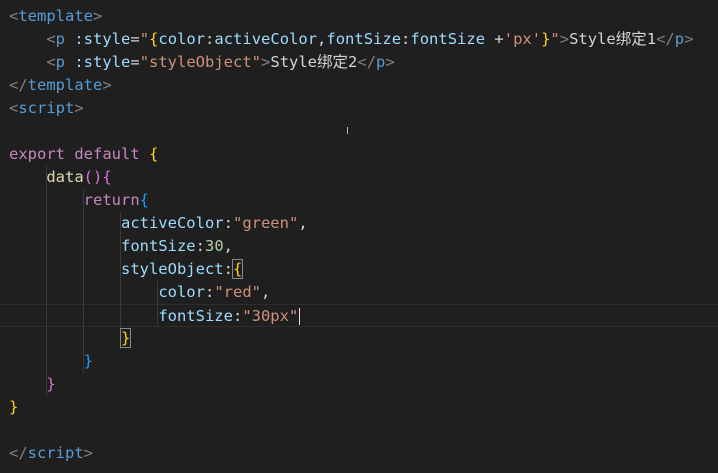 This screenshot has height=473, width=718. I want to click on code-line-text: </template>, so click(60, 85).